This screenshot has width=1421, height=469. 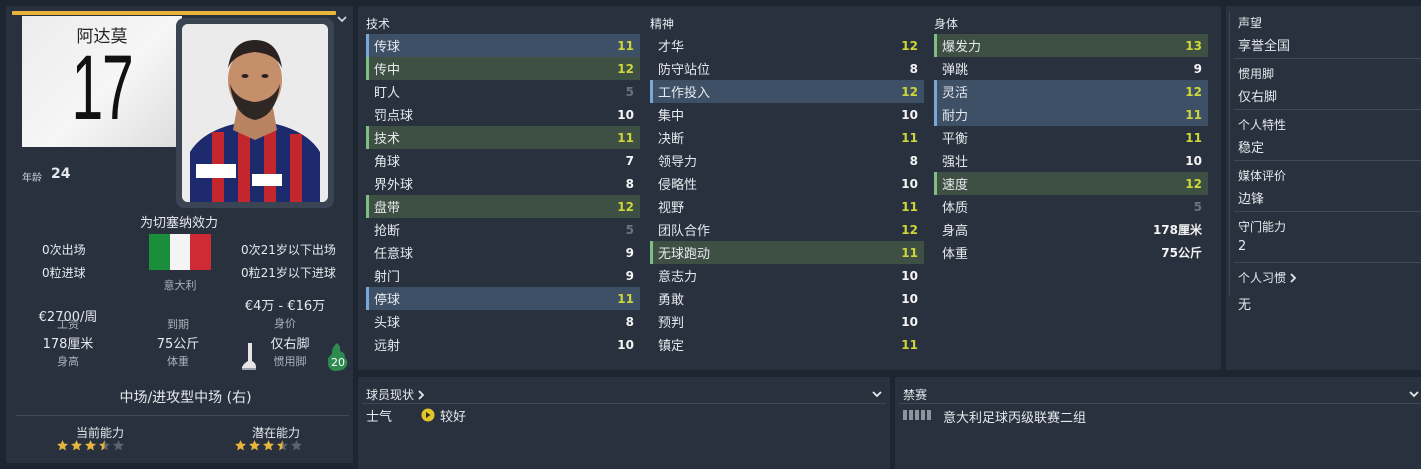 What do you see at coordinates (955, 116) in the screenshot?
I see `attribute-name: 耐力` at bounding box center [955, 116].